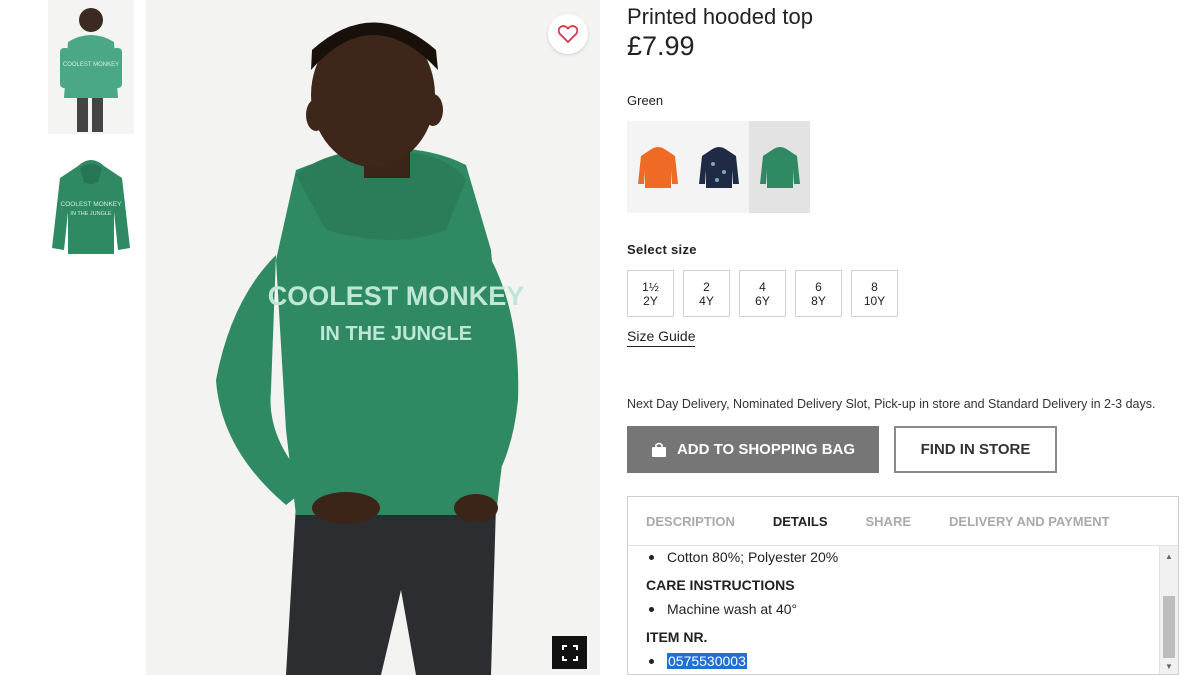 This screenshot has height=675, width=1200. I want to click on heart-icon, so click(568, 34).